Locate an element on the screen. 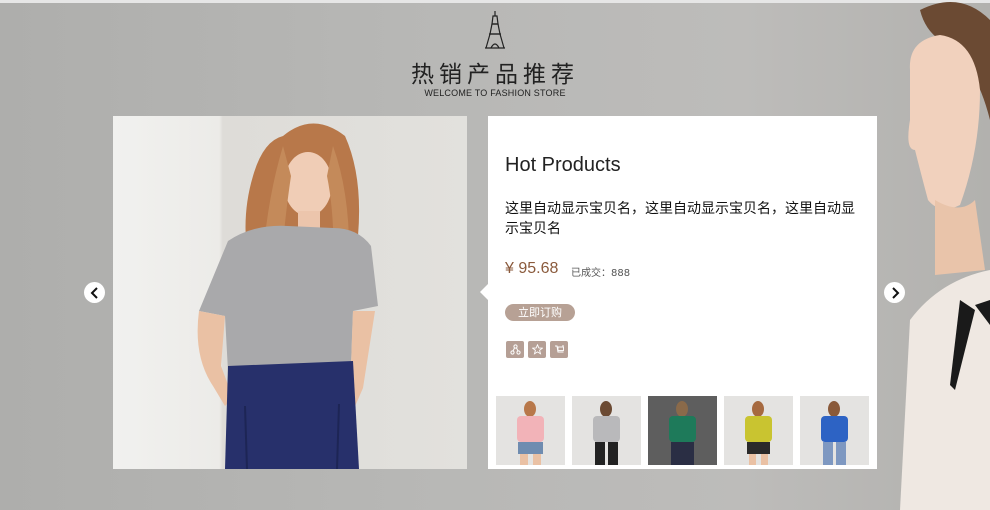 The height and width of the screenshot is (510, 990). star-icon is located at coordinates (537, 349).